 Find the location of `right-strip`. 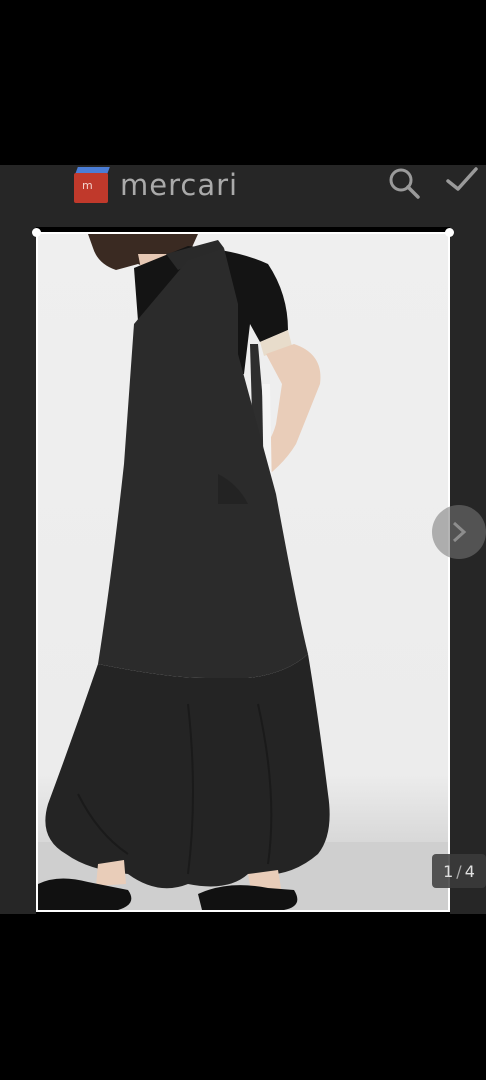

right-strip is located at coordinates (468, 570).